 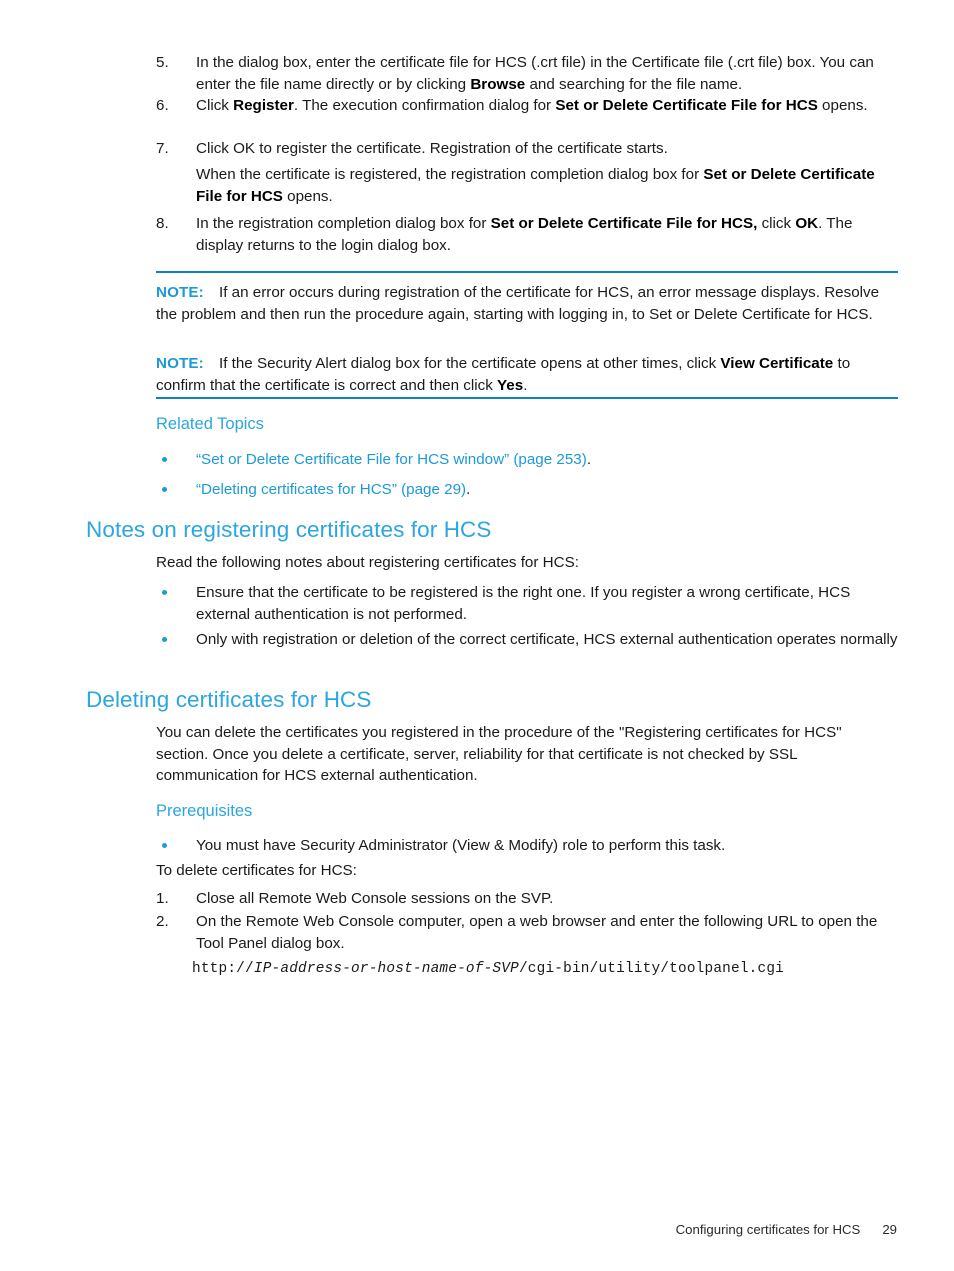 I want to click on url-prefix: http://, so click(x=223, y=969).